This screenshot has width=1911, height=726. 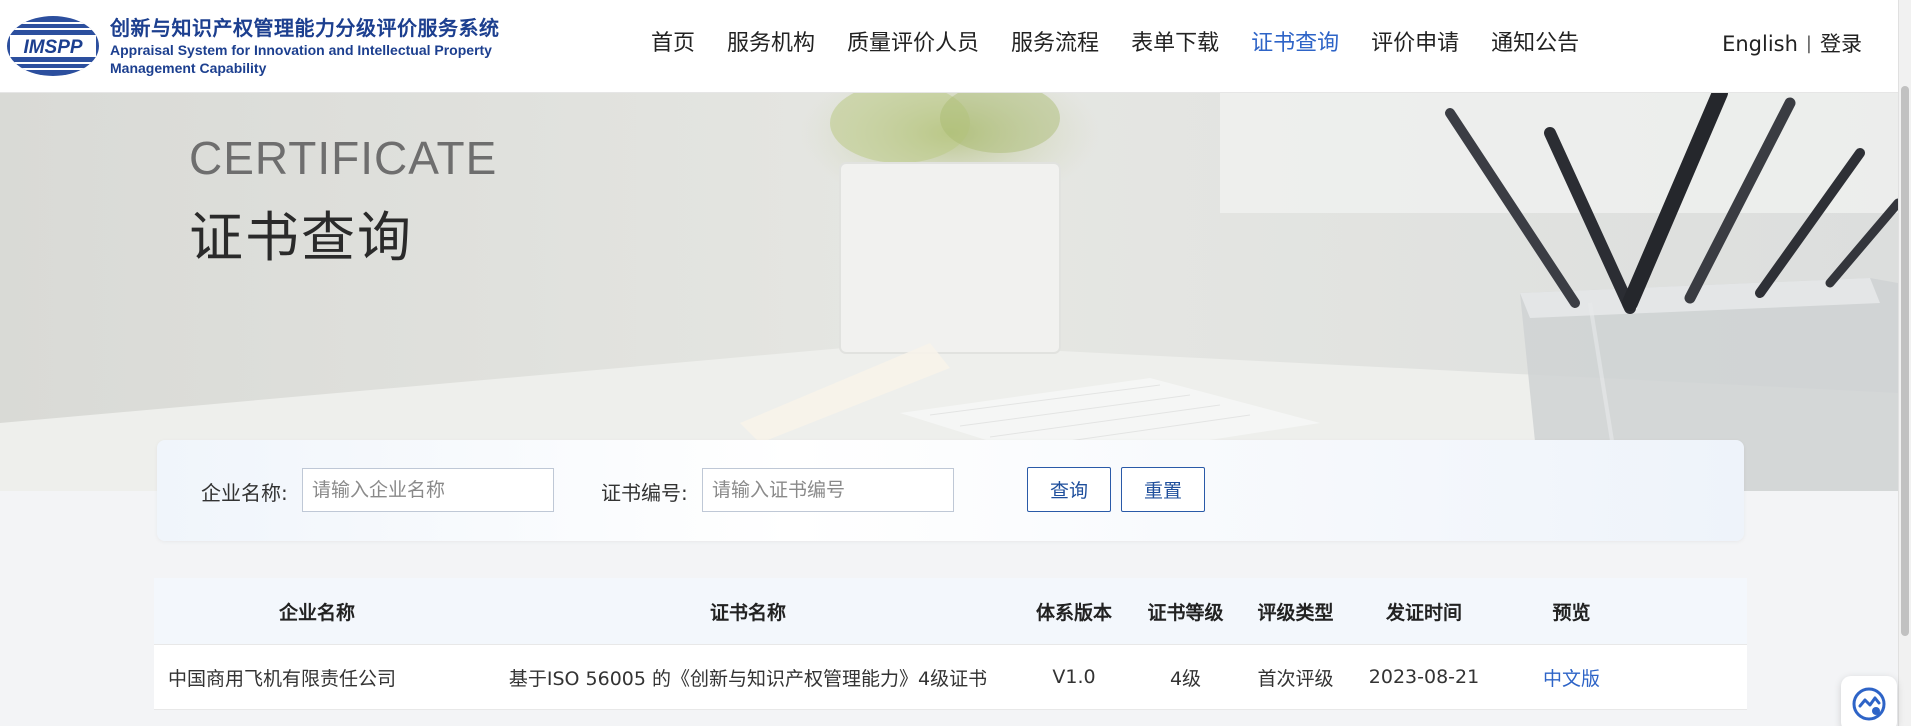 I want to click on main-nav: 首页 服务机构 质量评价人员 服务流程 表单下载 证书查询 评价申请 通知公告, so click(x=1131, y=44).